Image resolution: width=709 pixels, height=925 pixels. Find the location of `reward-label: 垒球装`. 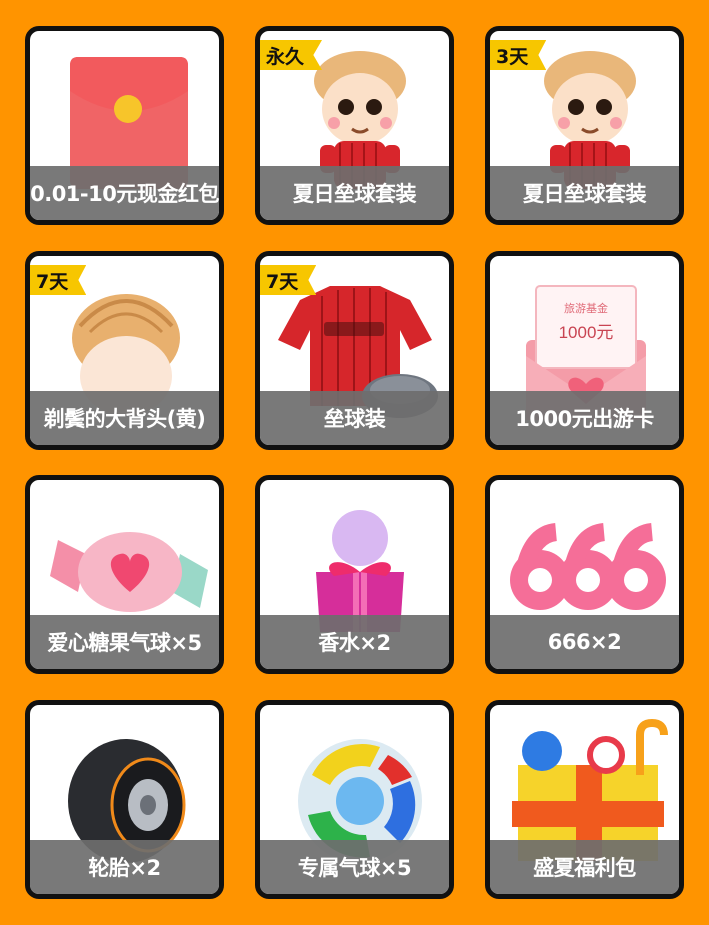

reward-label: 垒球装 is located at coordinates (354, 419).